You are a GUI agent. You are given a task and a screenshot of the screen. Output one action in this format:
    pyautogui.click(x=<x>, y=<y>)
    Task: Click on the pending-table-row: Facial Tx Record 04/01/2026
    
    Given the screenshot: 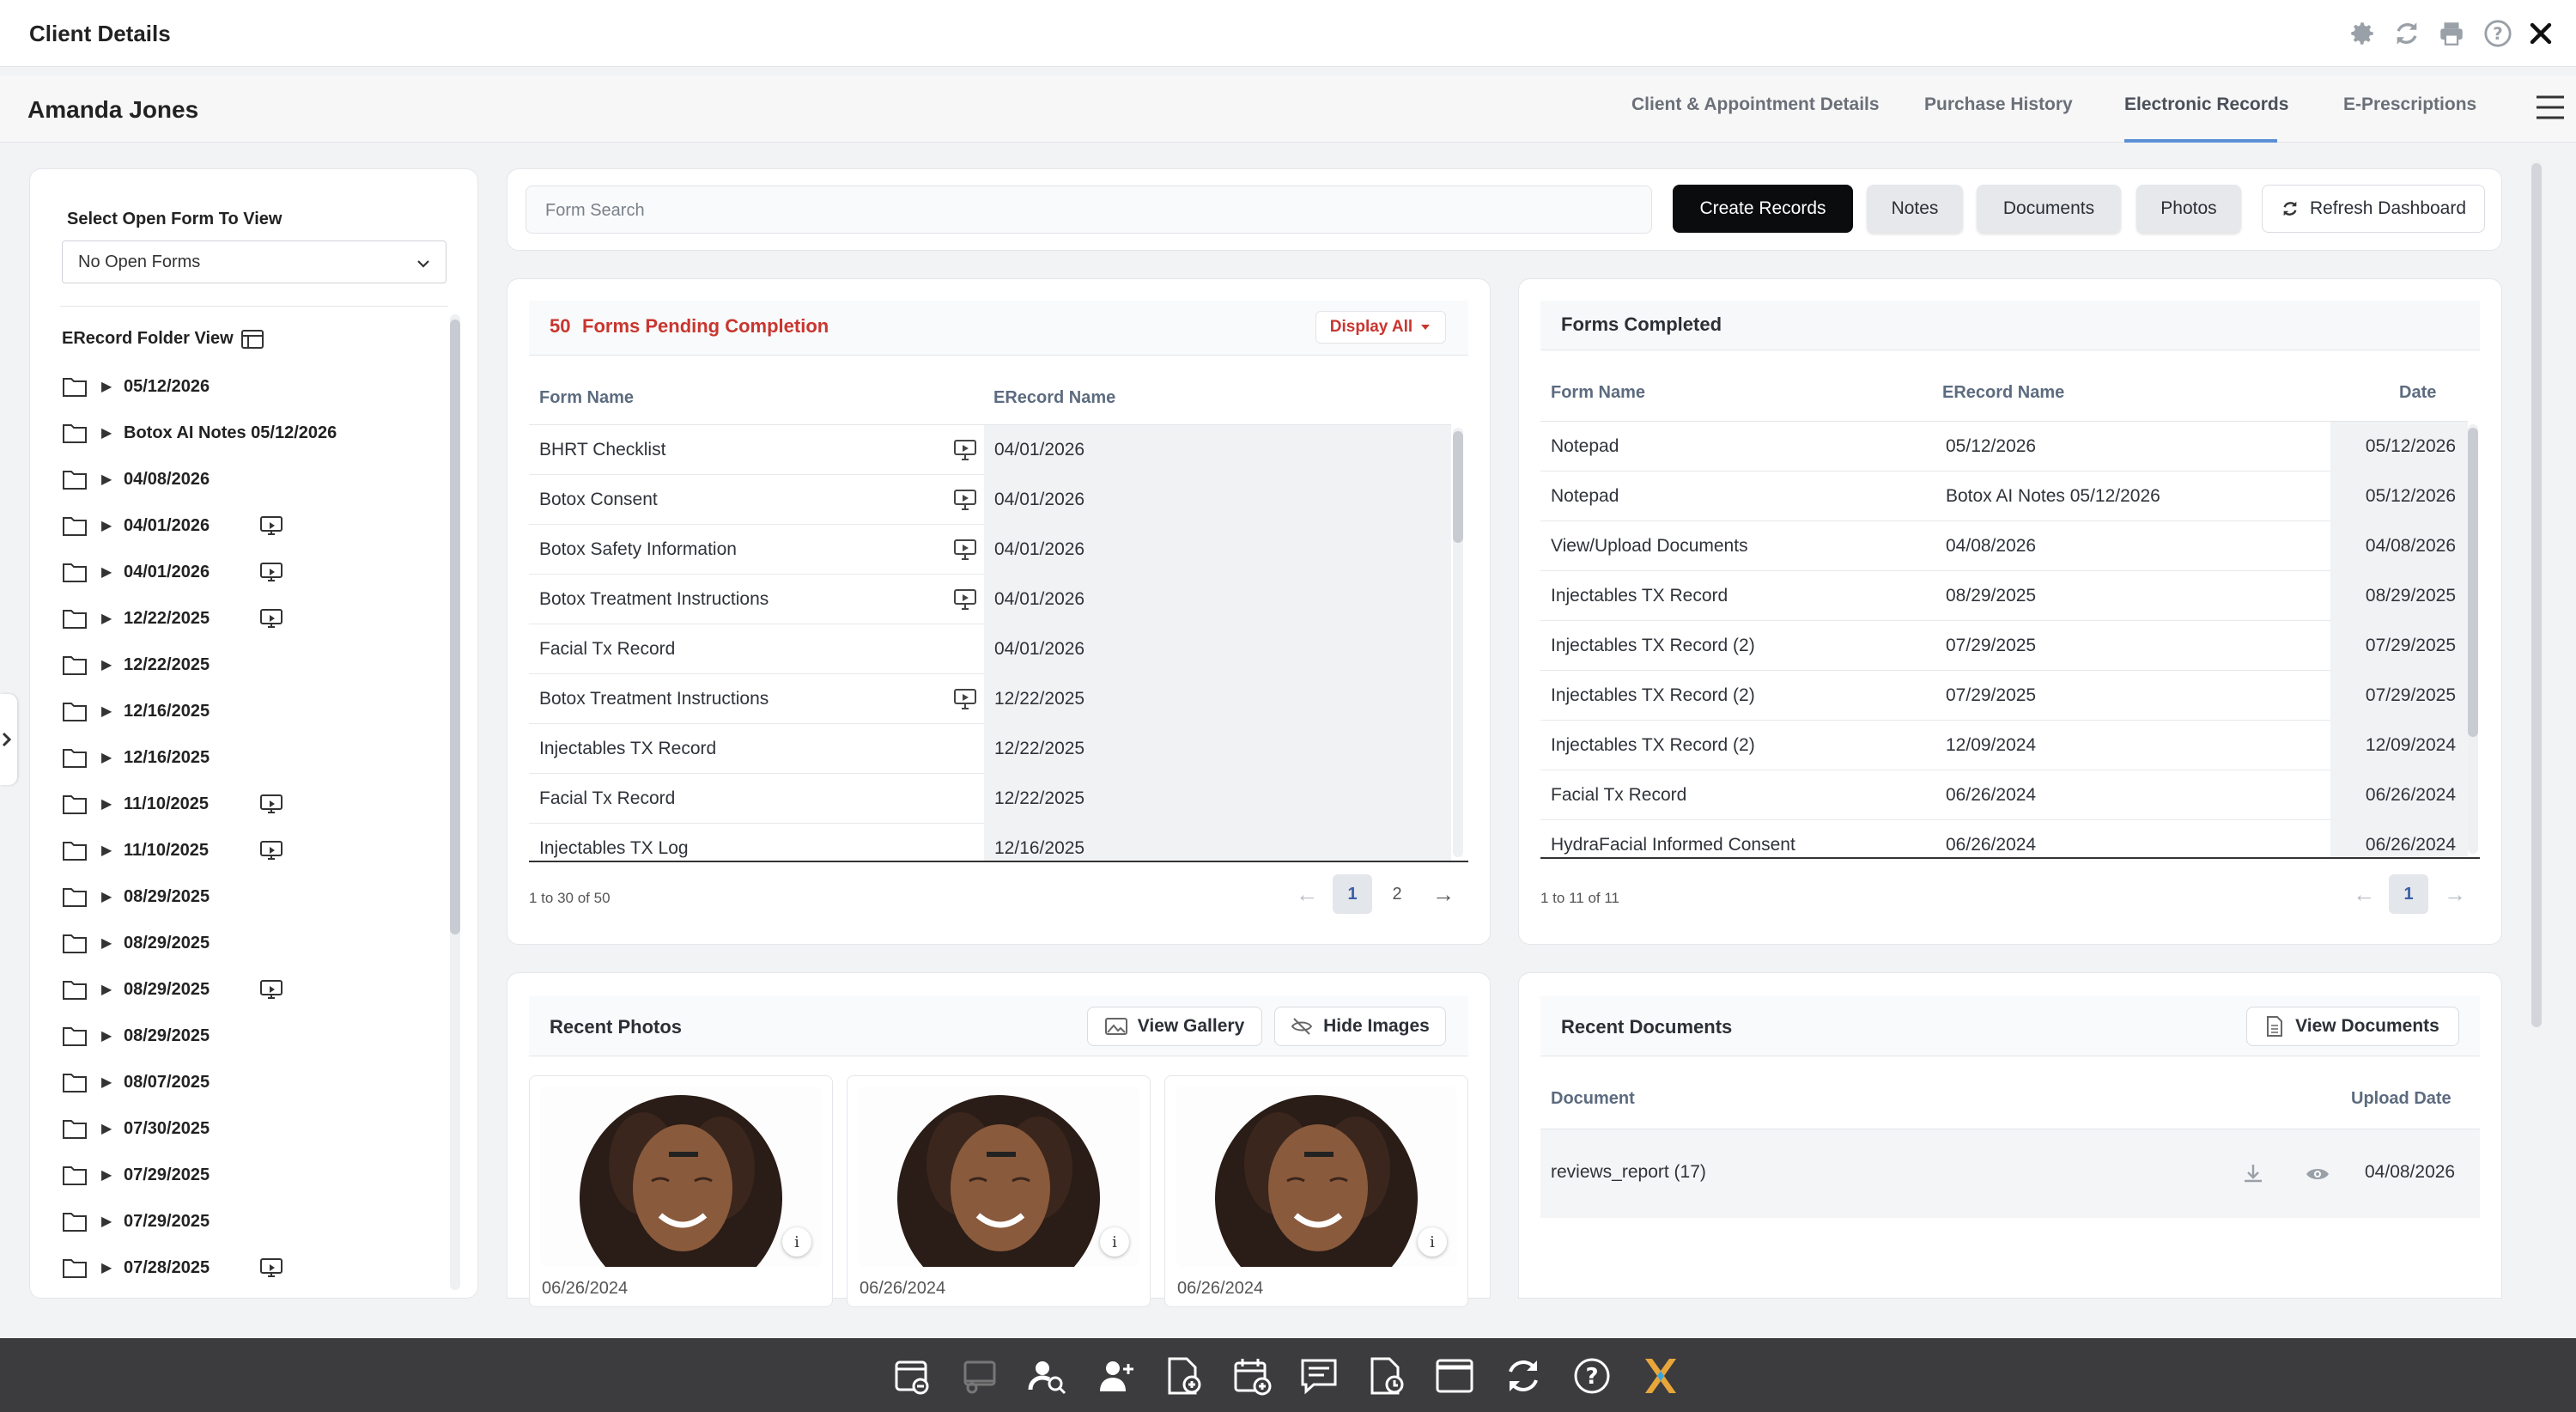 What is the action you would take?
    pyautogui.click(x=990, y=649)
    